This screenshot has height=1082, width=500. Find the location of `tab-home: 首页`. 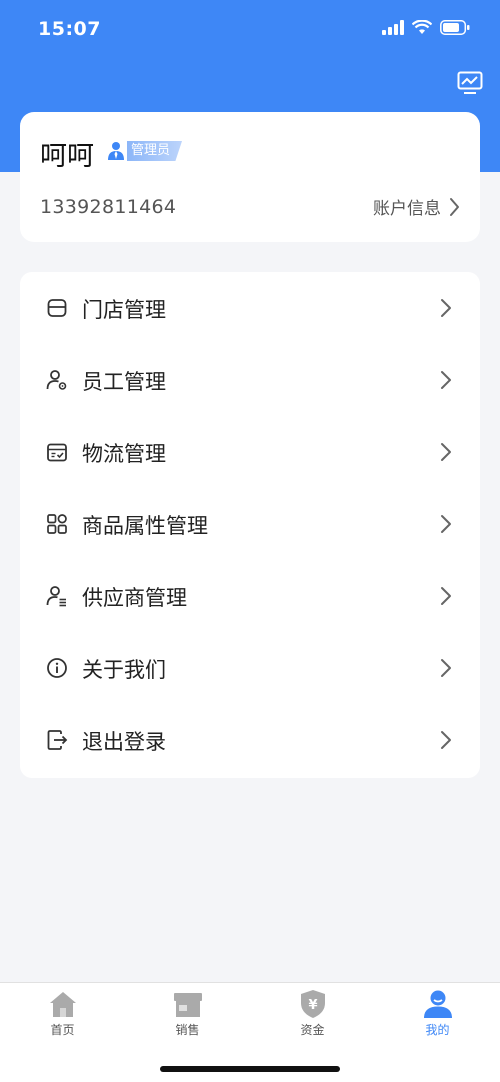

tab-home: 首页 is located at coordinates (62, 1015).